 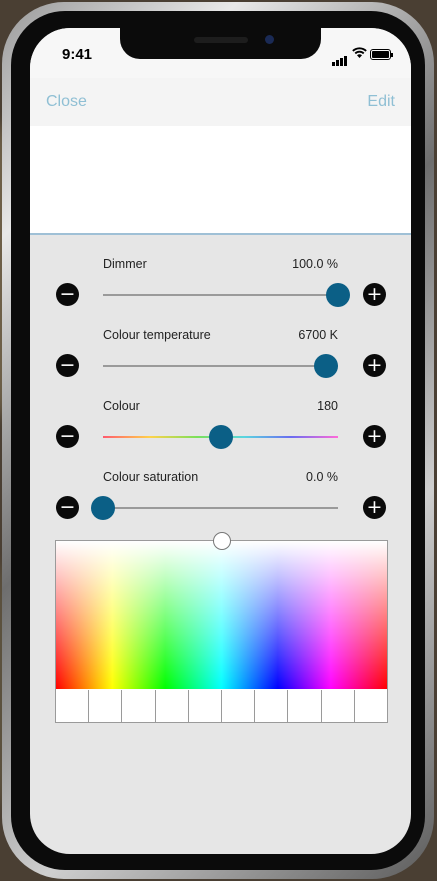 I want to click on colour-label: Colour, so click(x=121, y=406).